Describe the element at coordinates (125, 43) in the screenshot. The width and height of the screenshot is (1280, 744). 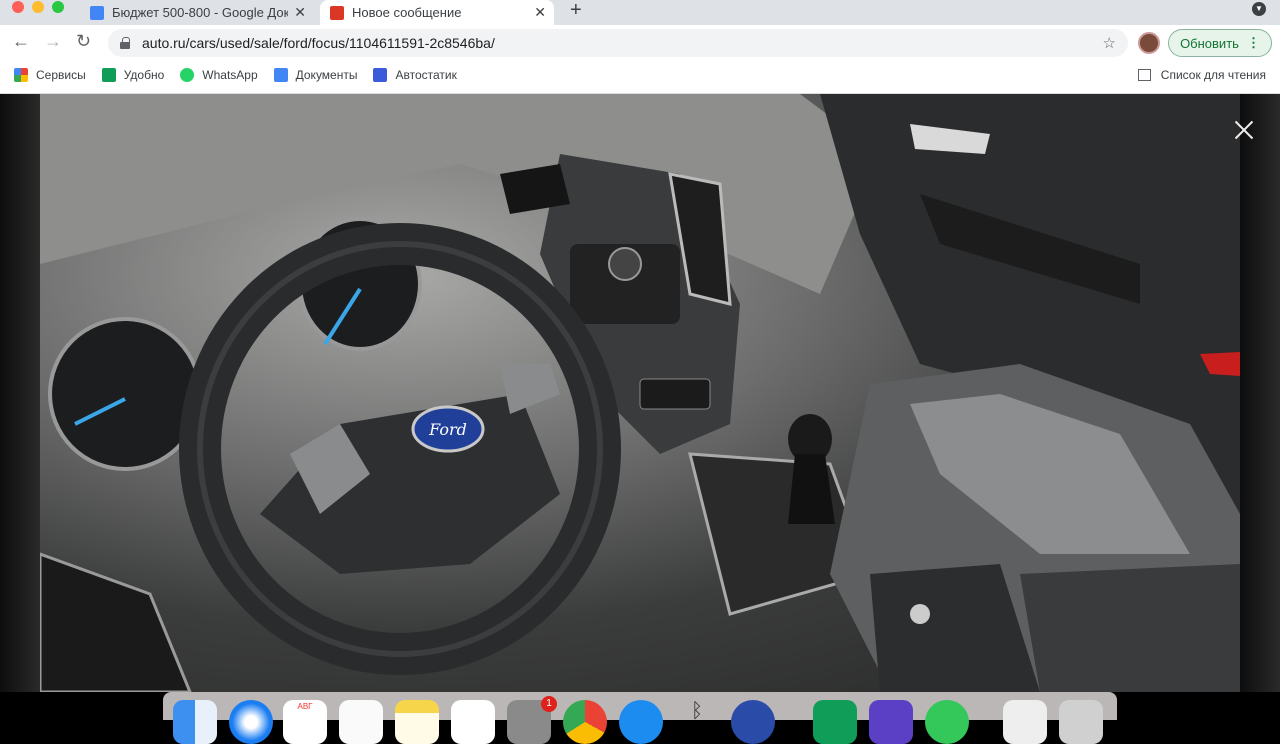
I see `lock-icon` at that location.